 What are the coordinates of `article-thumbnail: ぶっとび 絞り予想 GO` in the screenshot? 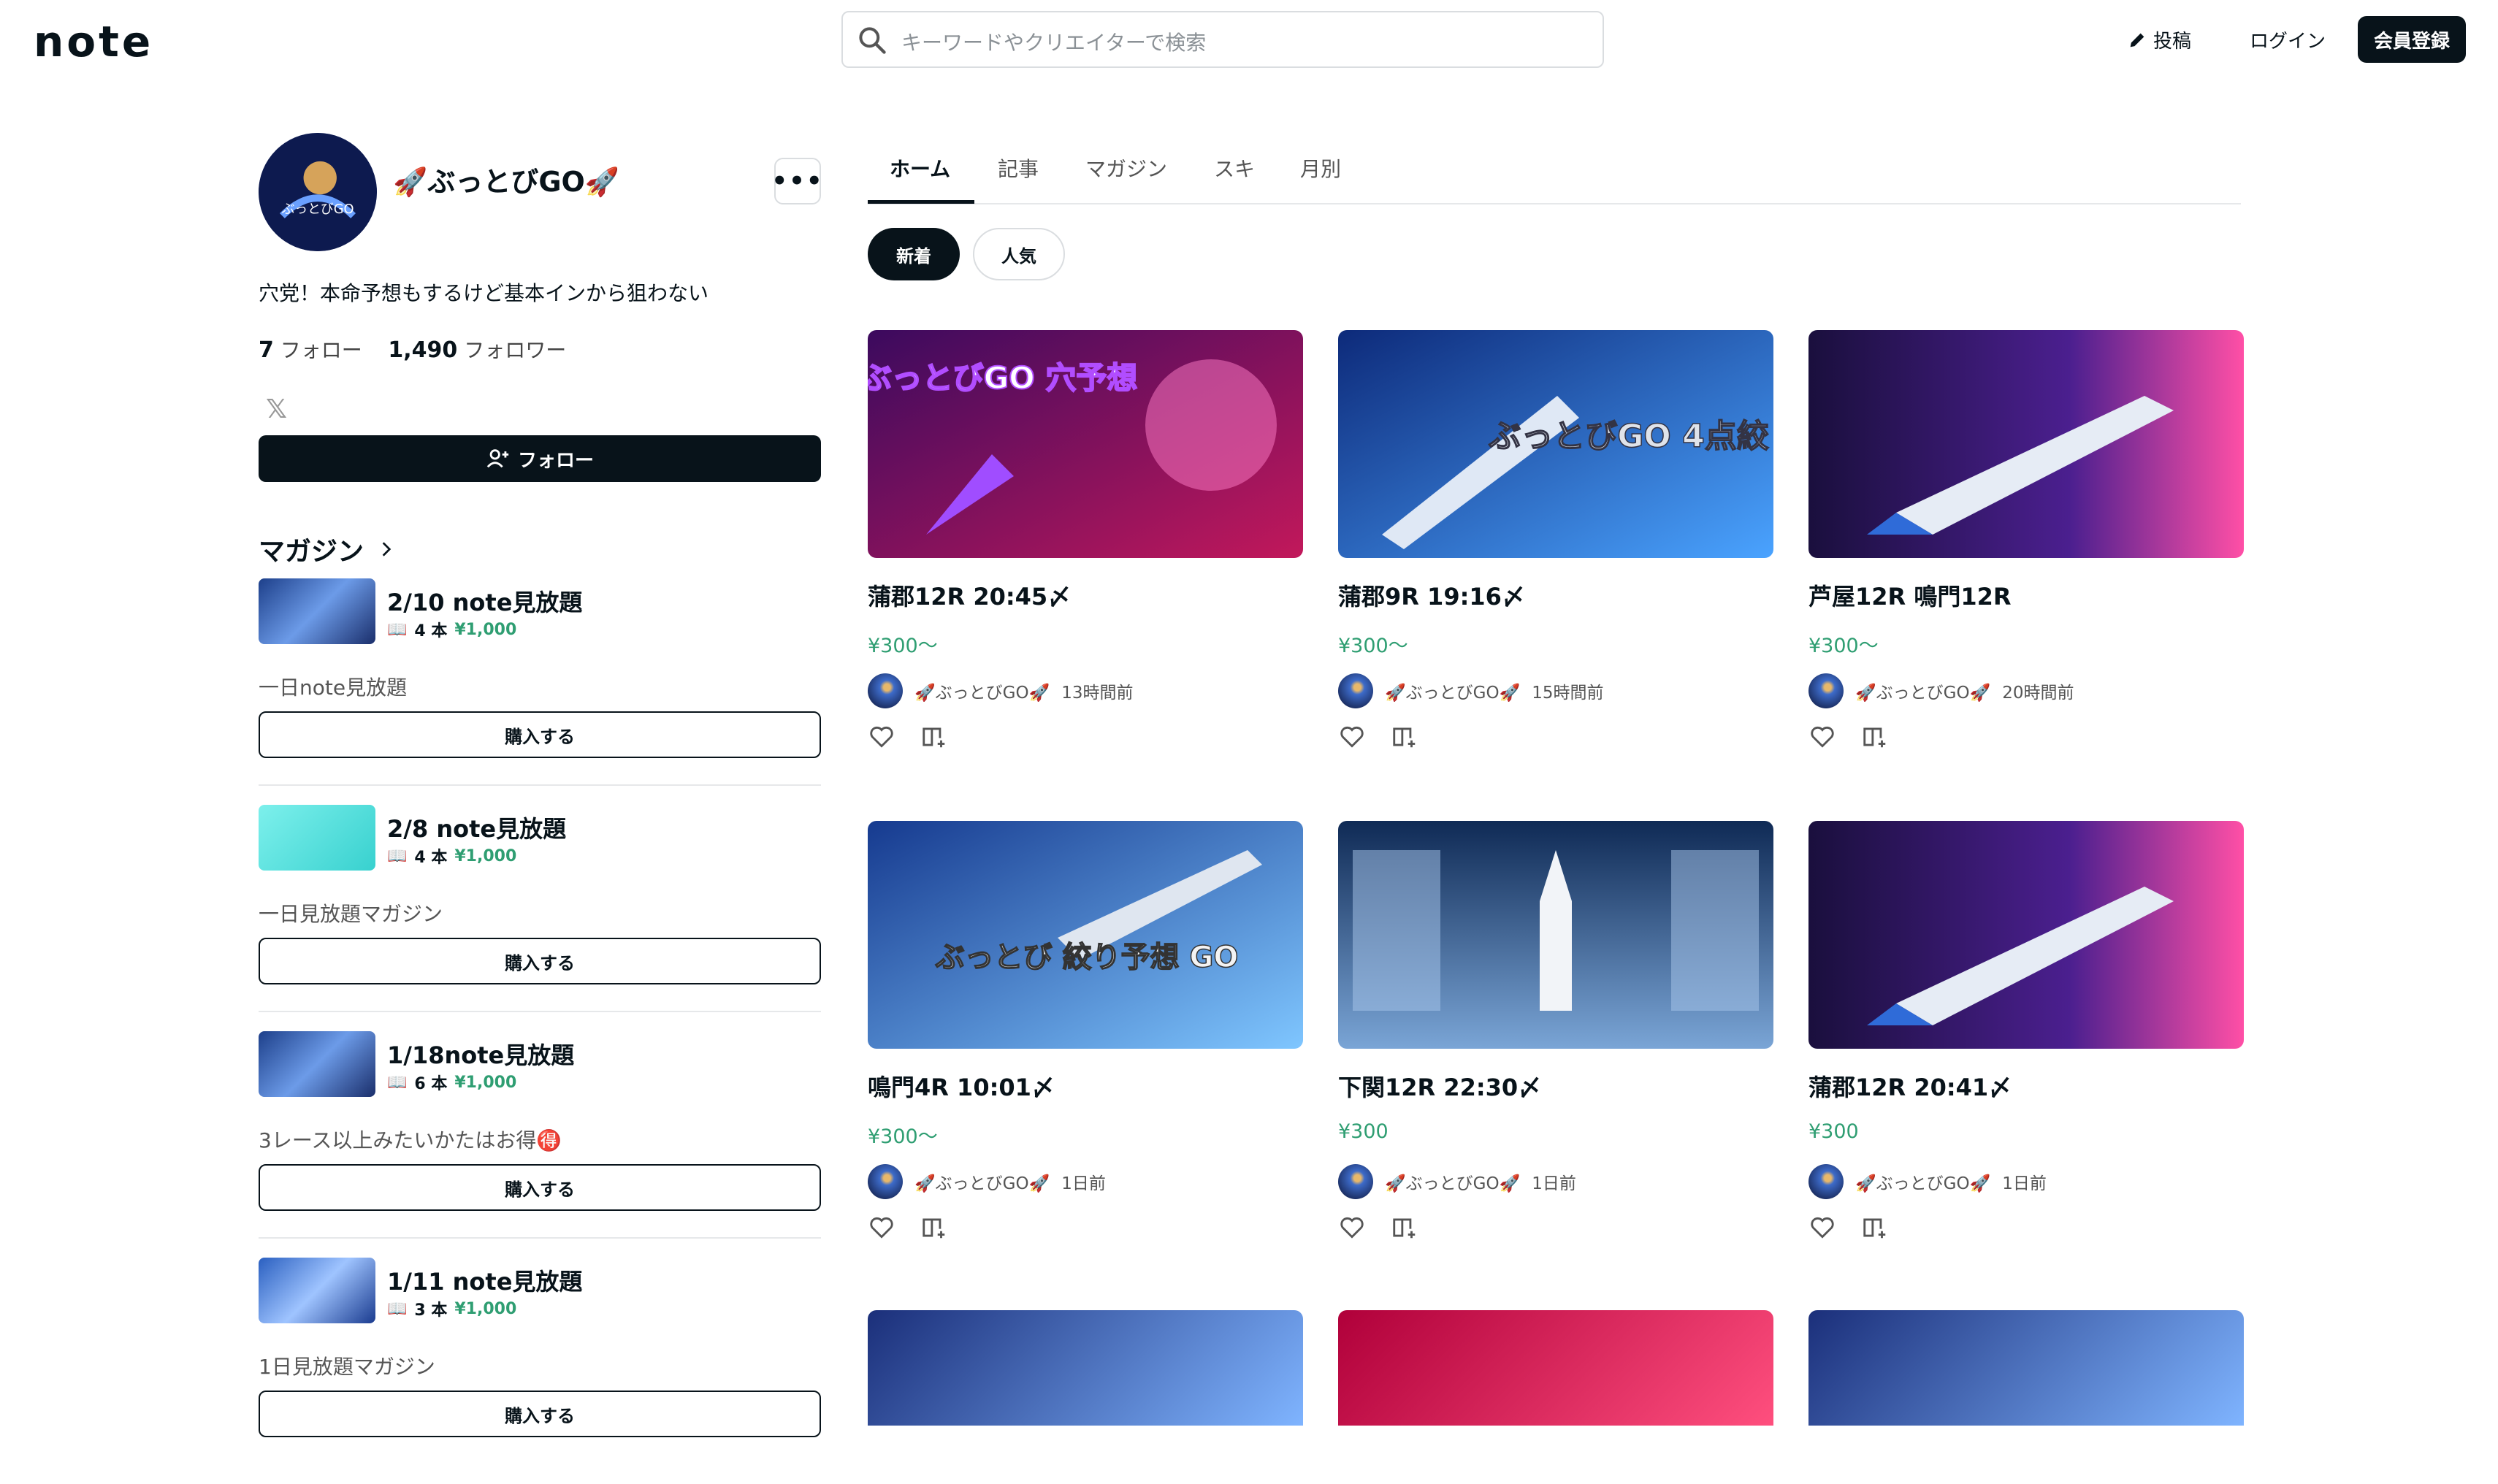 It's located at (1085, 935).